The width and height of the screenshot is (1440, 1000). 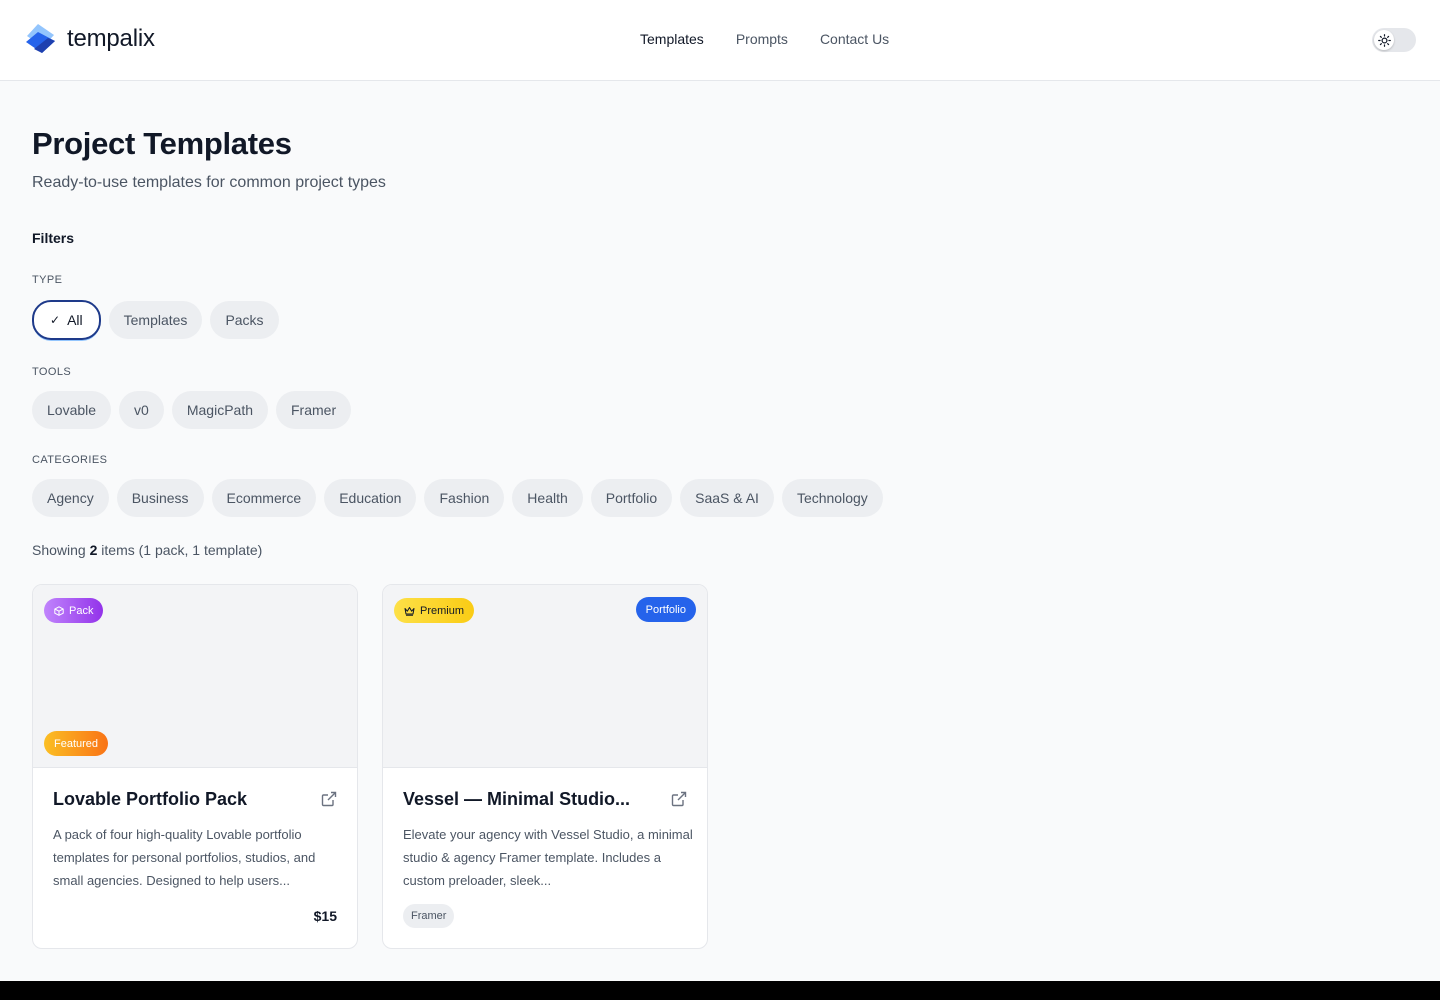 I want to click on category-chip-fashion: Fashion, so click(x=464, y=498).